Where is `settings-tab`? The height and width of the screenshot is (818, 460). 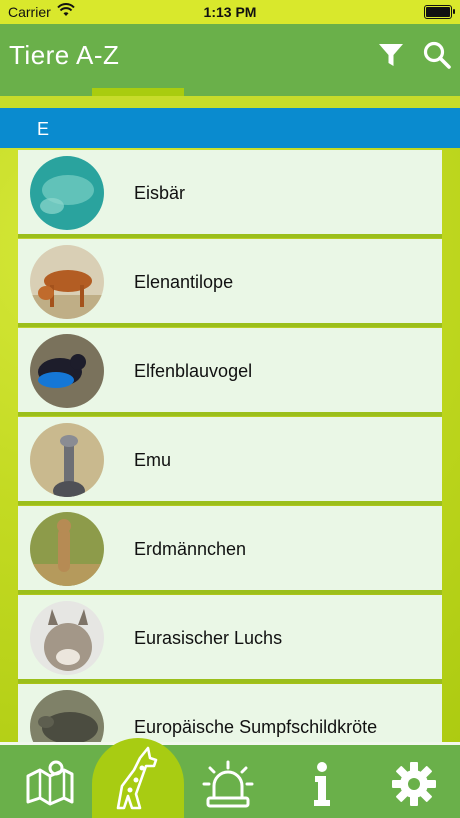 settings-tab is located at coordinates (414, 782).